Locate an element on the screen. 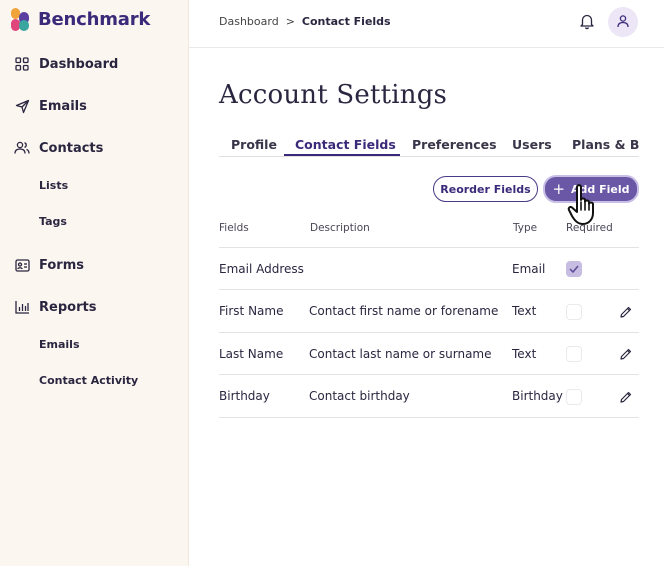  benchmark-logo-icon is located at coordinates (21, 19).